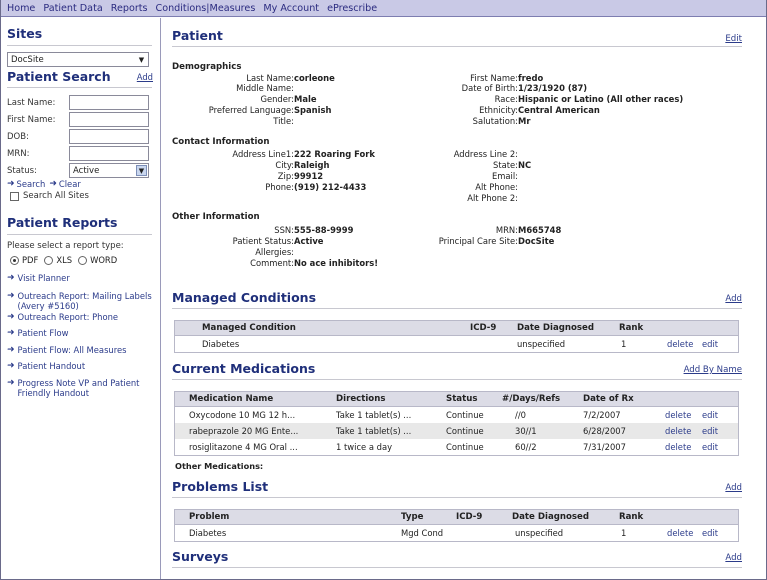 The image size is (767, 580). Describe the element at coordinates (14, 260) in the screenshot. I see `report-type-pdf-radio` at that location.